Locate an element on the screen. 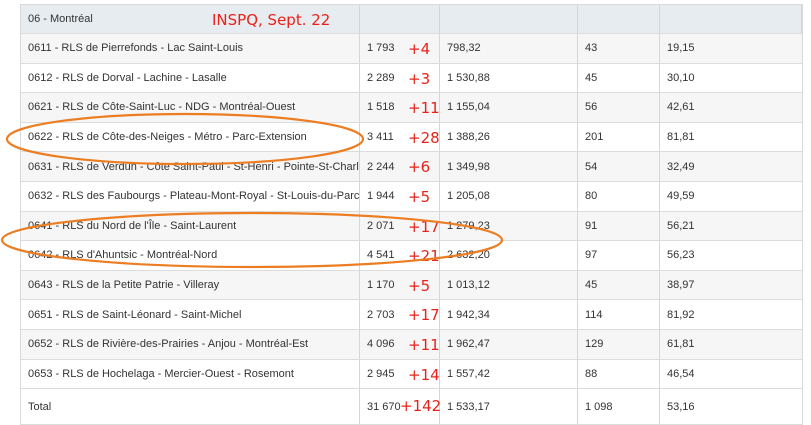  table-header-row: 06 - Montréal is located at coordinates (411, 19).